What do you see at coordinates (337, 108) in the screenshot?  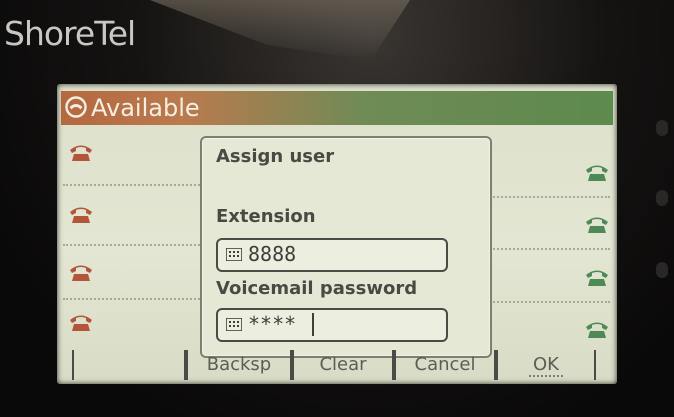 I see `status-bar: Available` at bounding box center [337, 108].